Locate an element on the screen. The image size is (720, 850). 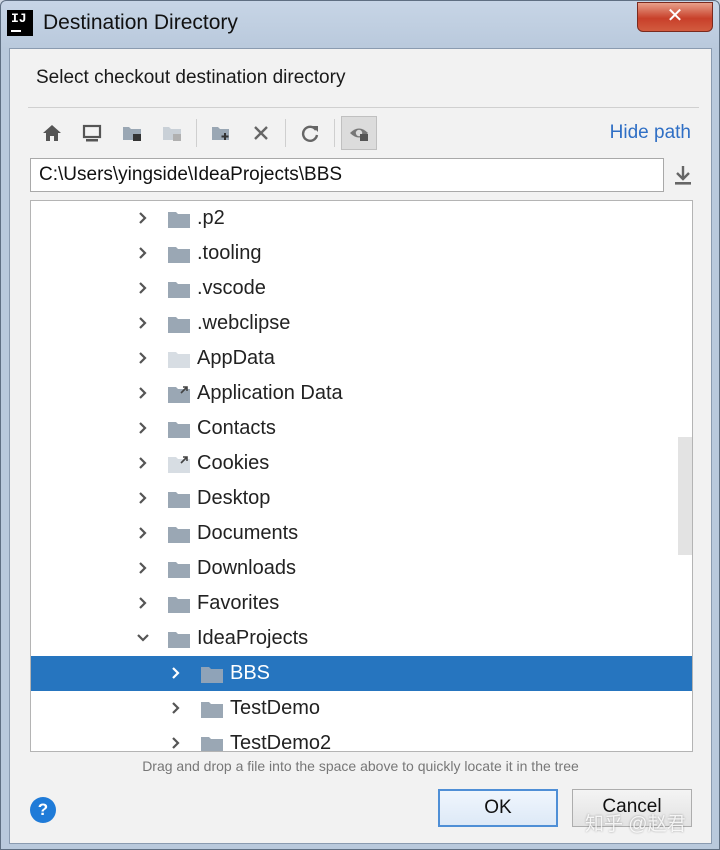
tree-row-label: .p2 is located at coordinates (211, 218).